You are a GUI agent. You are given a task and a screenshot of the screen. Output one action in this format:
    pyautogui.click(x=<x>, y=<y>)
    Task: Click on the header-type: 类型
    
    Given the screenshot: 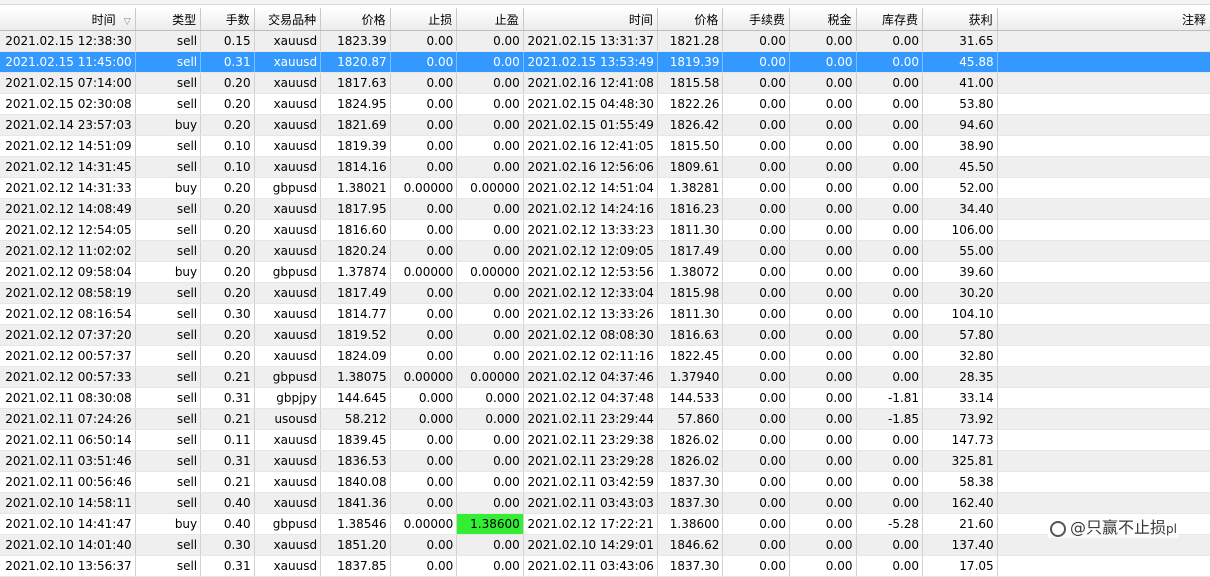 What is the action you would take?
    pyautogui.click(x=168, y=19)
    